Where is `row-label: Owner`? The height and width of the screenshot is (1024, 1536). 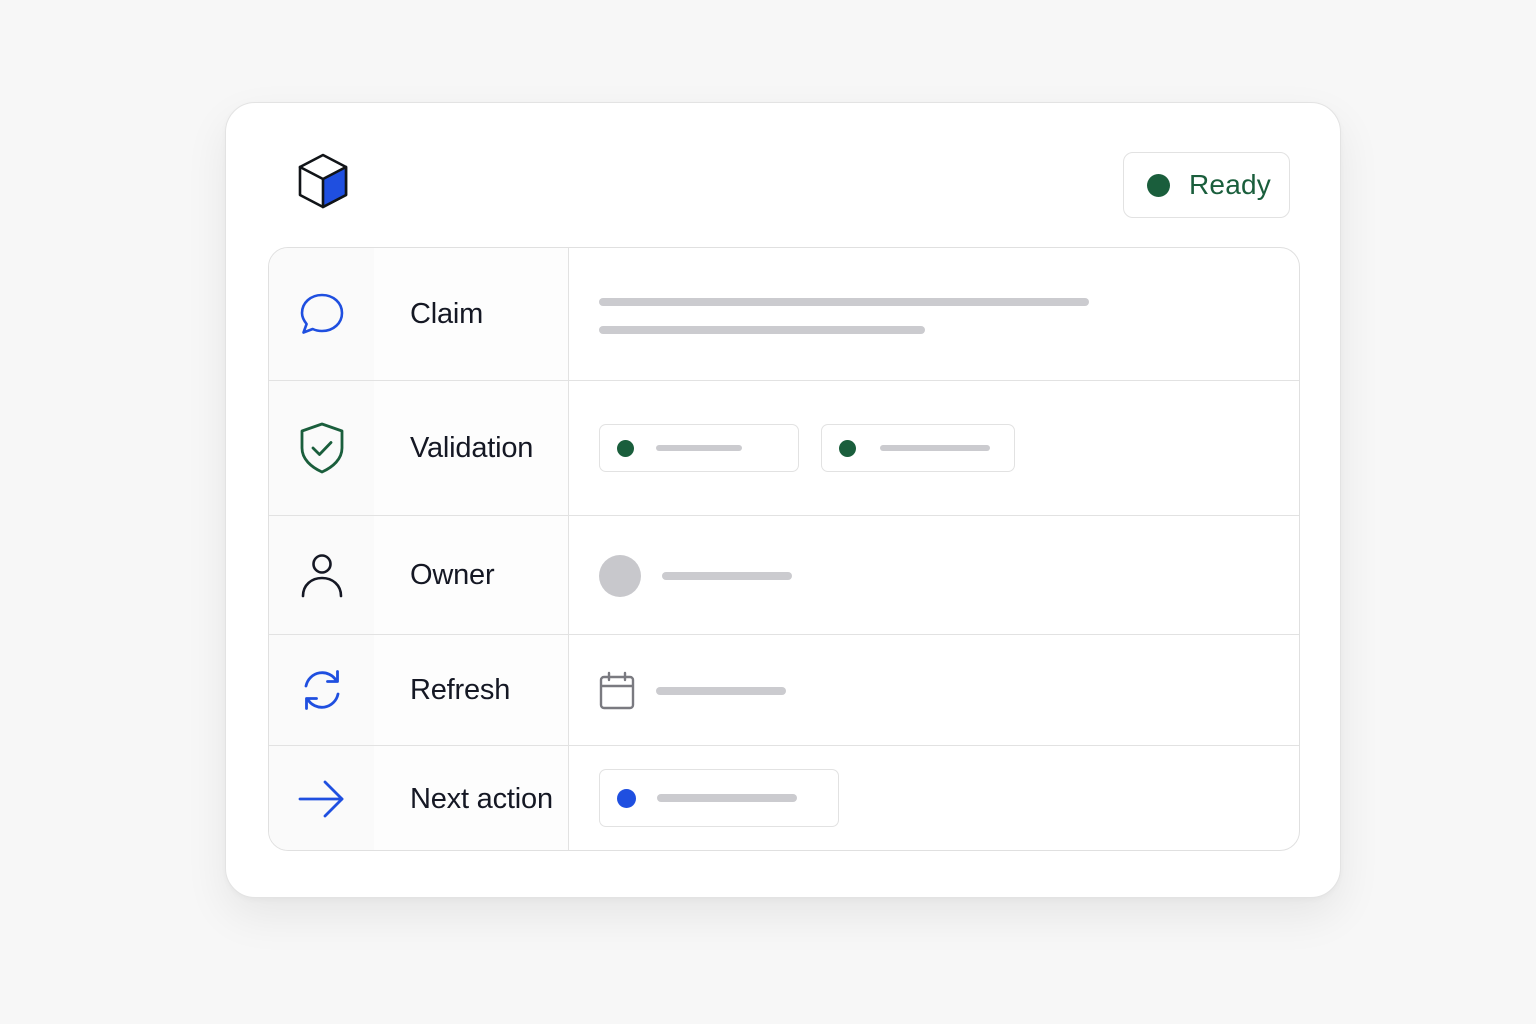
row-label: Owner is located at coordinates (471, 575).